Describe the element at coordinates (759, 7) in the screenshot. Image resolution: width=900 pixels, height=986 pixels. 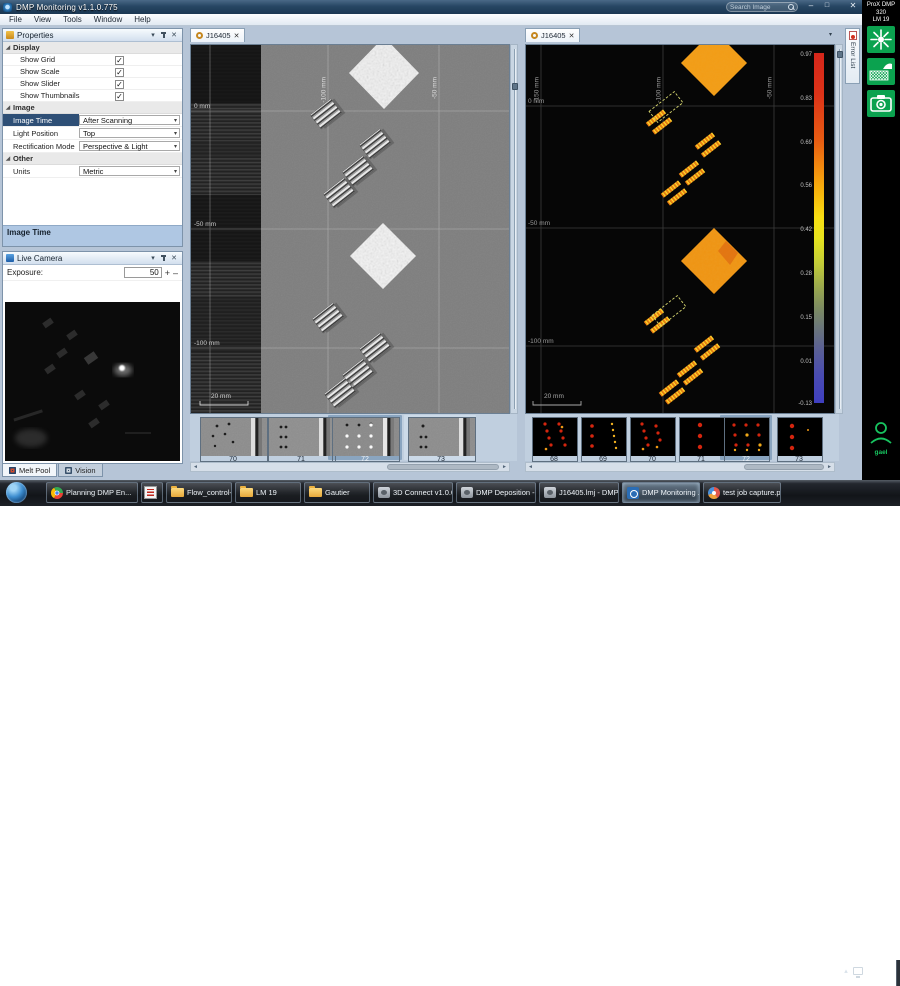
I see `search-input` at that location.